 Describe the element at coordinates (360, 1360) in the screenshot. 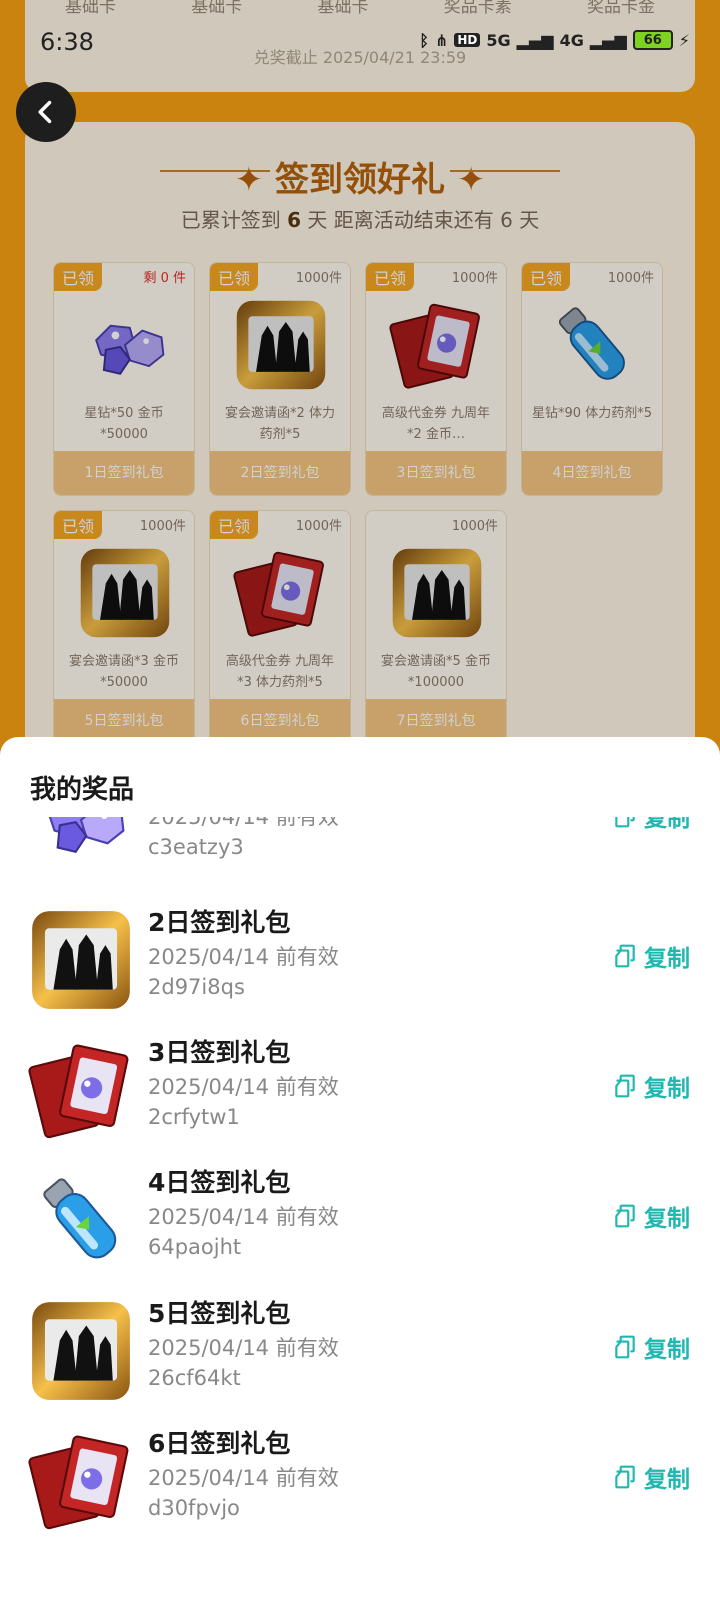

I see `prize-row: 5日签到礼包 2025/04/14 前有效 26cf64kt 复制` at that location.